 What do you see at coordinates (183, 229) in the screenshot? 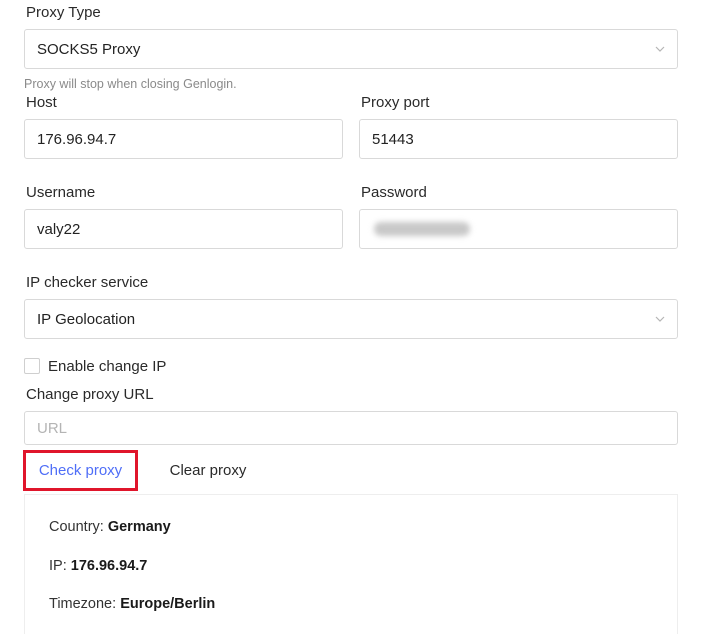
I see `username-input: valy22` at bounding box center [183, 229].